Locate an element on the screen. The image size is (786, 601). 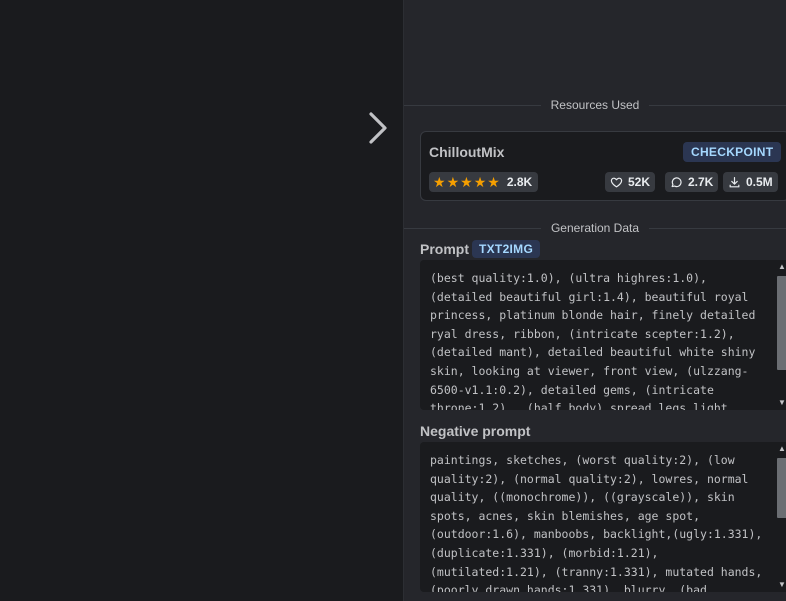
downloads-count: 0.5M is located at coordinates (759, 182).